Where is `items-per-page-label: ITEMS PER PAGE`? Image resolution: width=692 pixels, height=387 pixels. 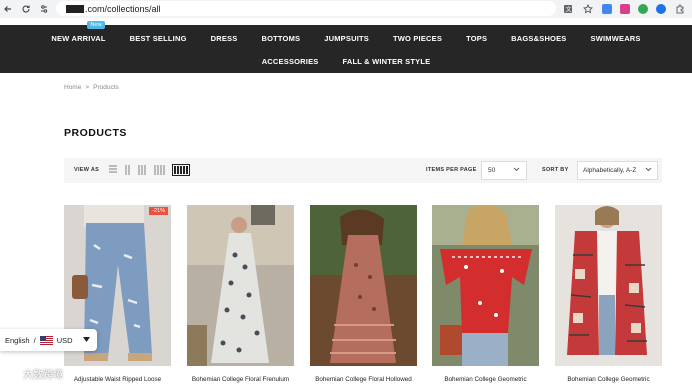
items-per-page-label: ITEMS PER PAGE is located at coordinates (451, 170).